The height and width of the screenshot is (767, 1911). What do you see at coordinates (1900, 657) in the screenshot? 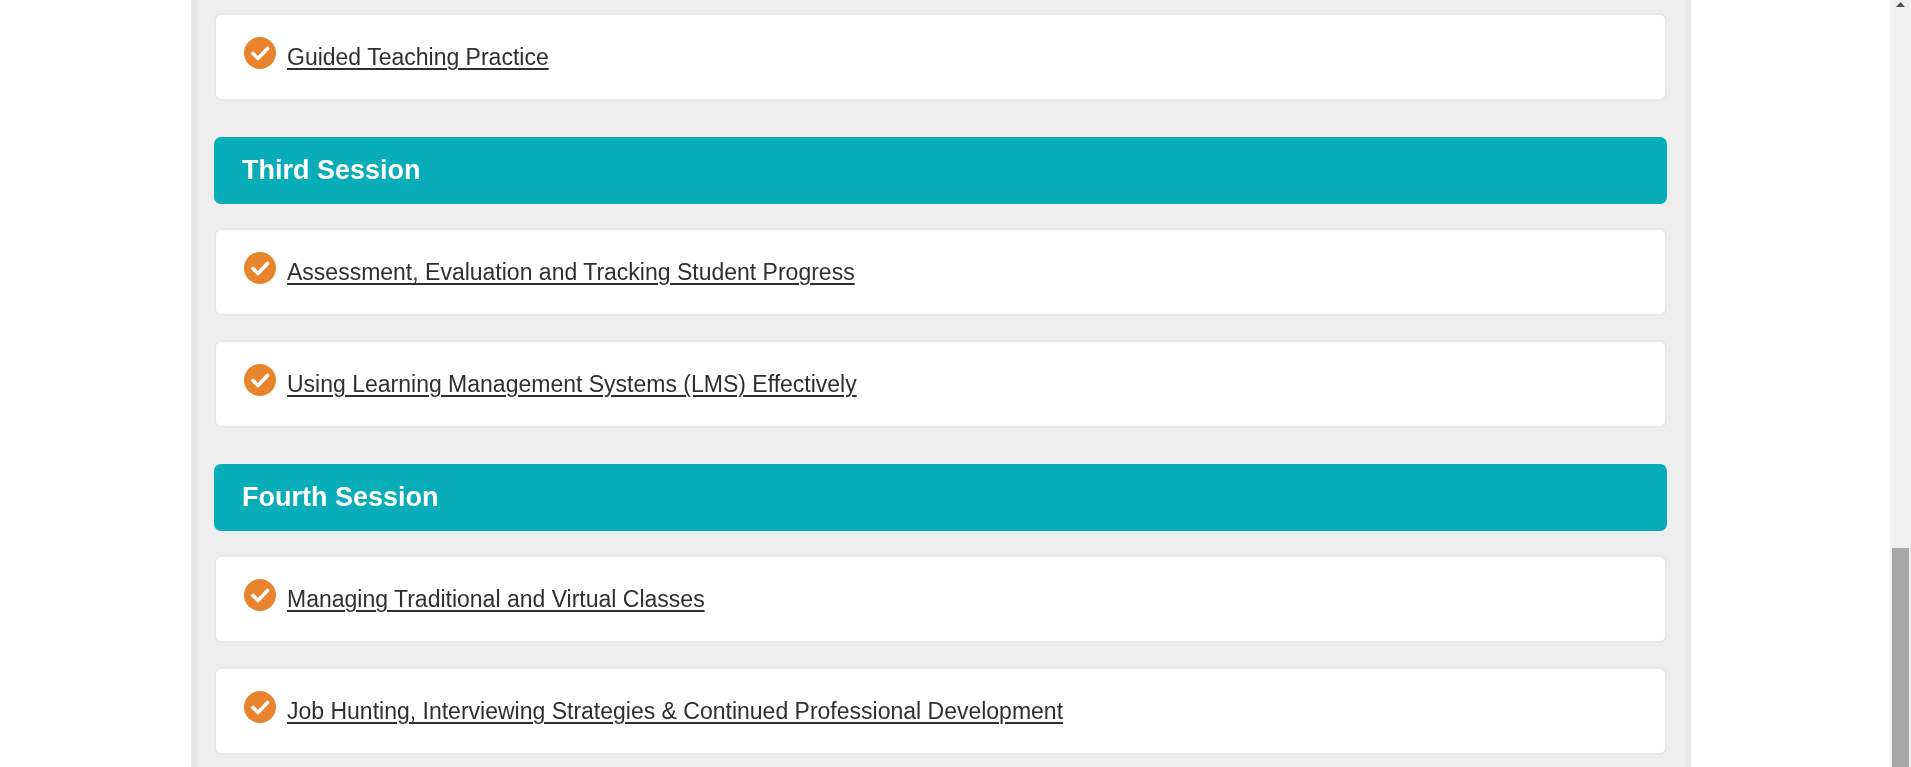
I see `scrollbar-thumb` at bounding box center [1900, 657].